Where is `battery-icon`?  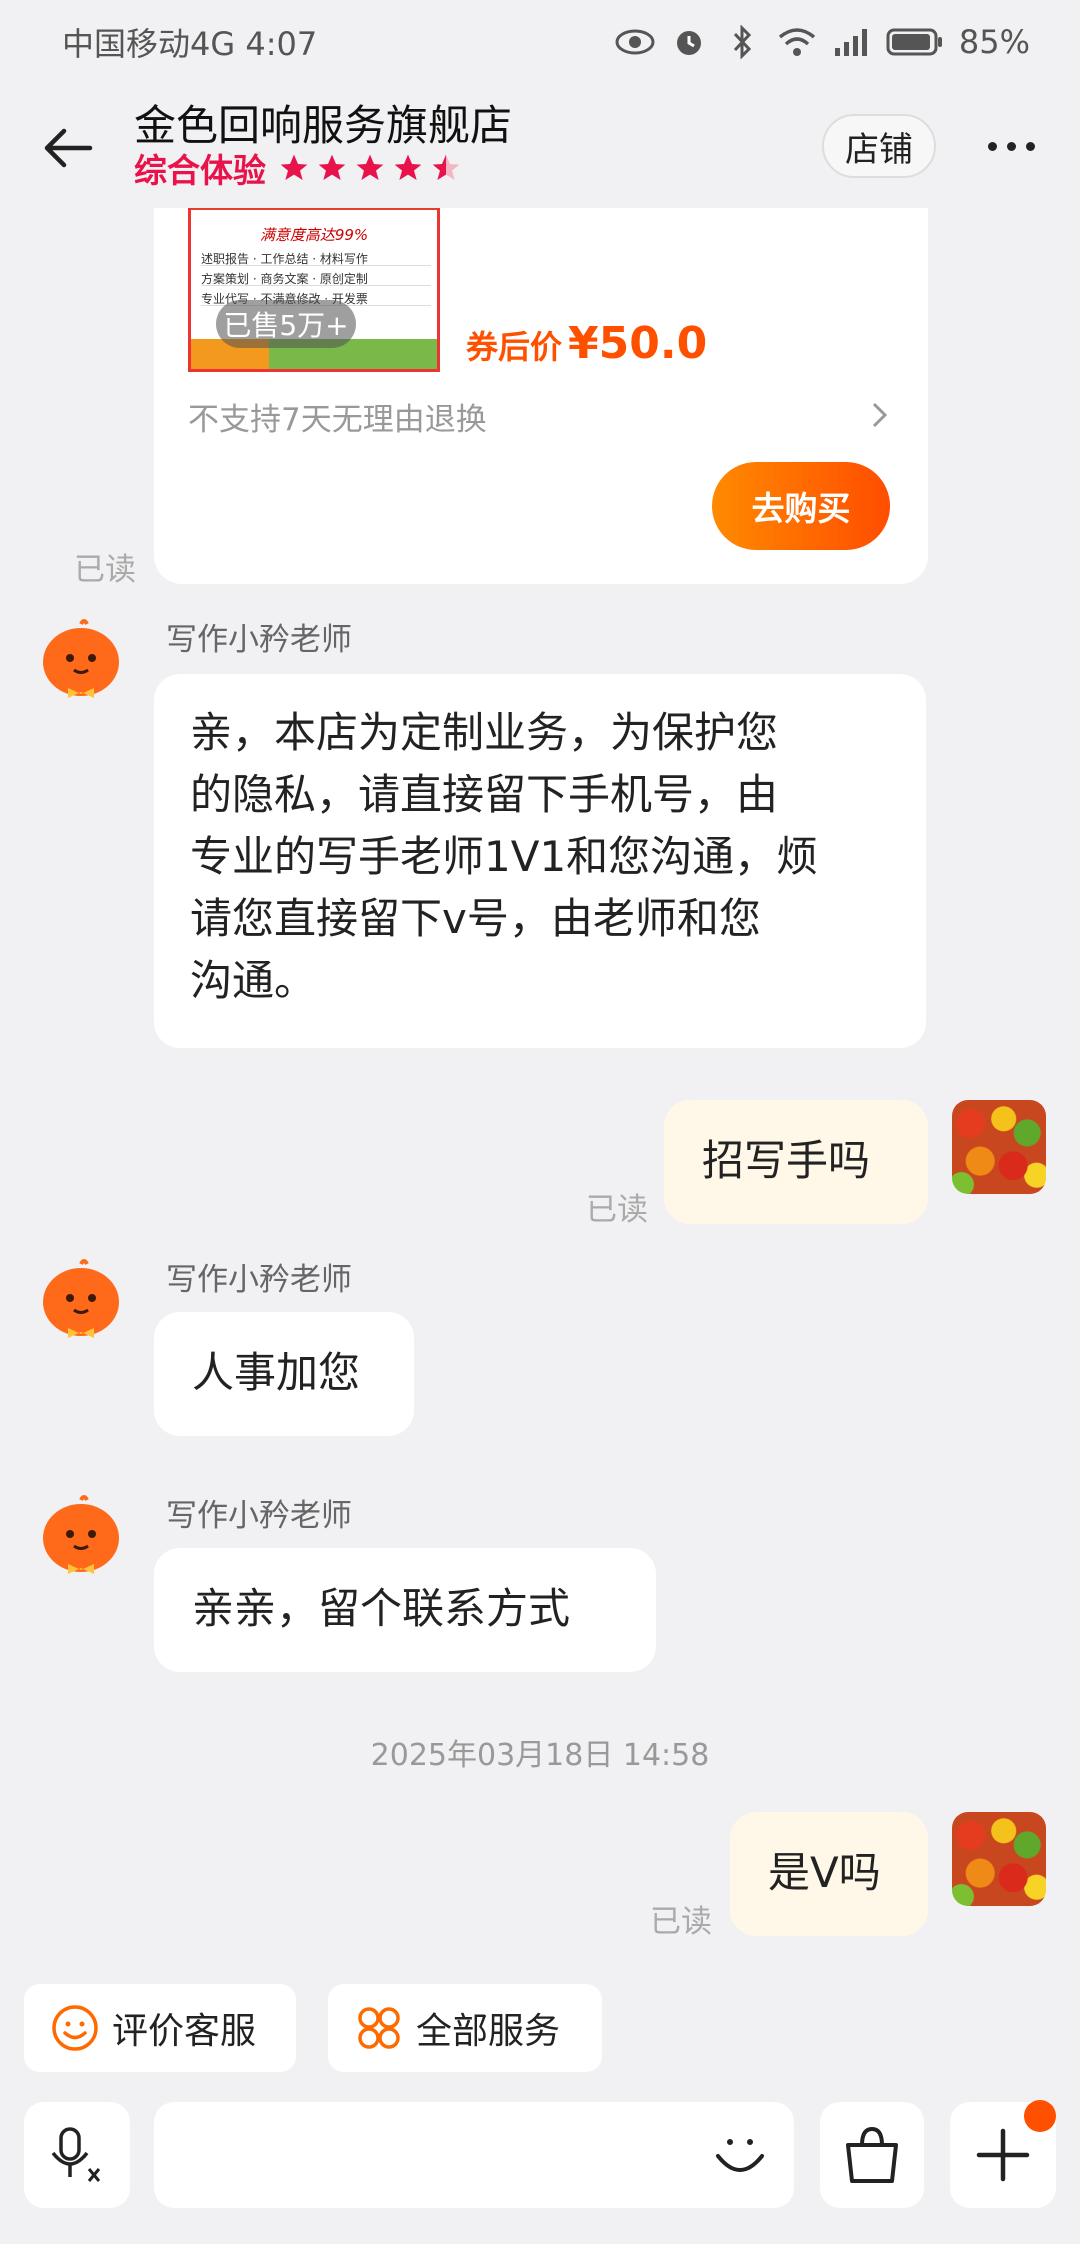 battery-icon is located at coordinates (915, 42).